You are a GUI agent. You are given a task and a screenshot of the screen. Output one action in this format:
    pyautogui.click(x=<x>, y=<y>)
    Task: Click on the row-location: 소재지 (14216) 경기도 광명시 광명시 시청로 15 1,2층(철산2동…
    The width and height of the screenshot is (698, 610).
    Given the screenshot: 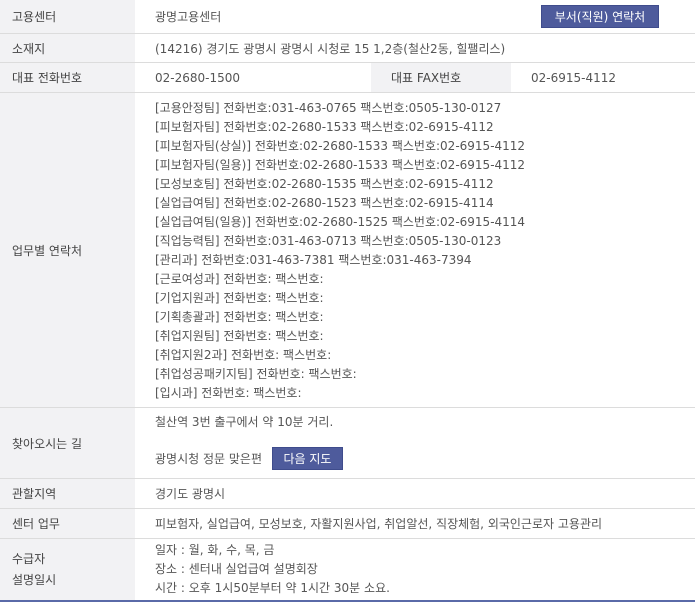 What is the action you would take?
    pyautogui.click(x=347, y=47)
    